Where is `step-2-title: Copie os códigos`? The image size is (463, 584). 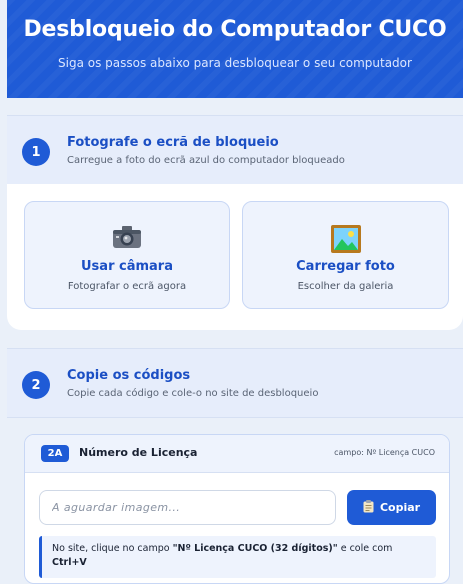
step-2-title: Copie os códigos is located at coordinates (129, 375).